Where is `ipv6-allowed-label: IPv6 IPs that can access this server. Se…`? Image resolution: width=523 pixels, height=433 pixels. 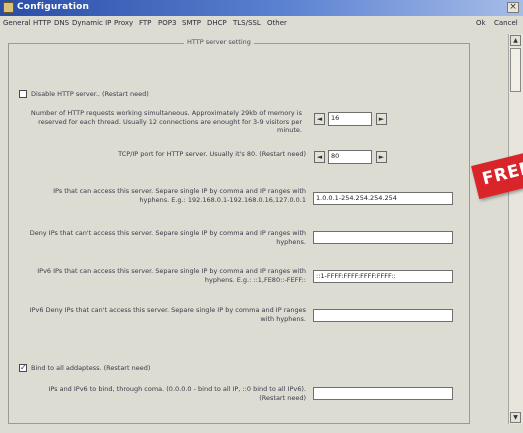
ipv6-allowed-label: IPv6 IPs that can access this server. Se… is located at coordinates (171, 275).